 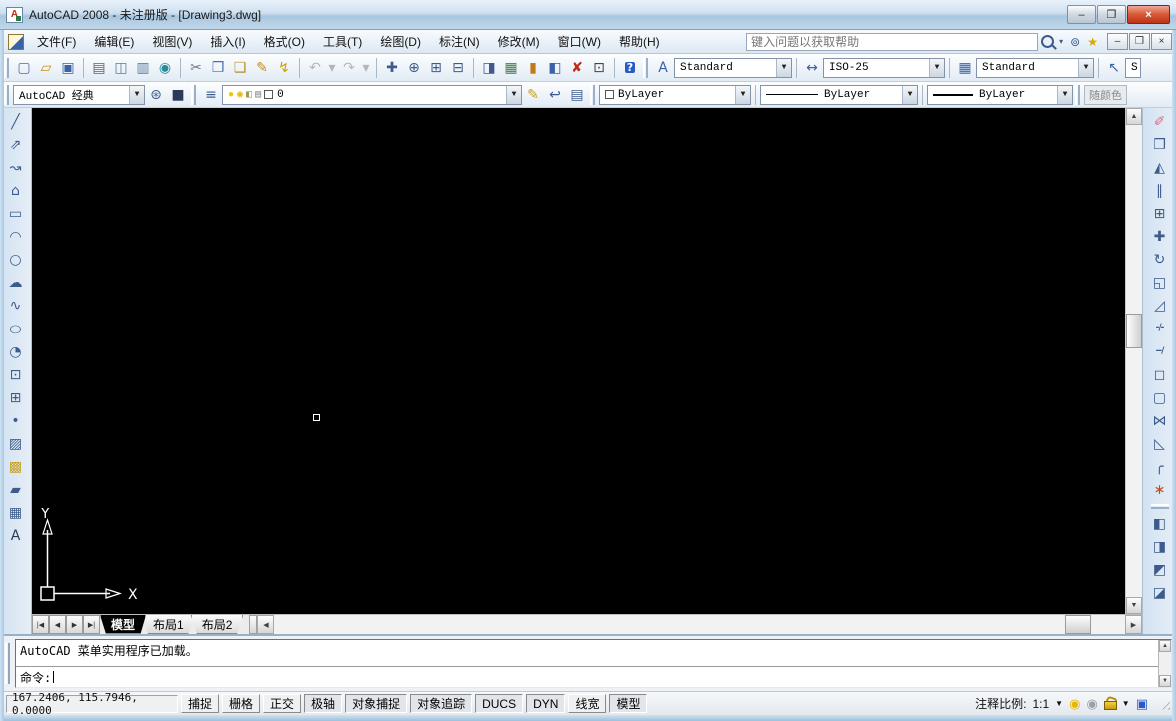 What do you see at coordinates (172, 41) in the screenshot?
I see `menu-item-view: 视图(V)` at bounding box center [172, 41].